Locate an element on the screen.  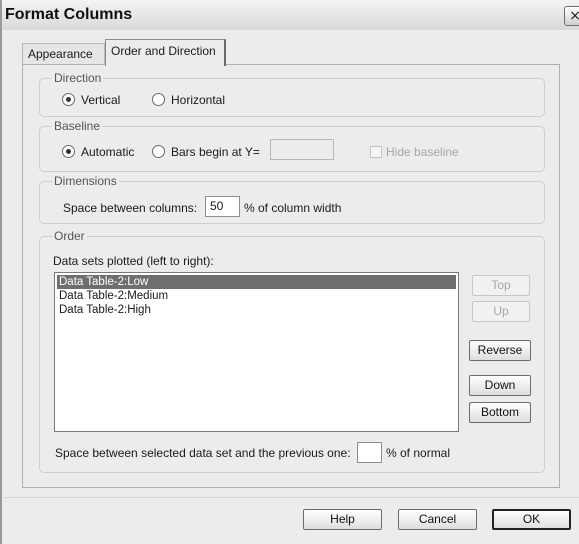
space-between-columns-label: Space between columns: is located at coordinates (130, 208).